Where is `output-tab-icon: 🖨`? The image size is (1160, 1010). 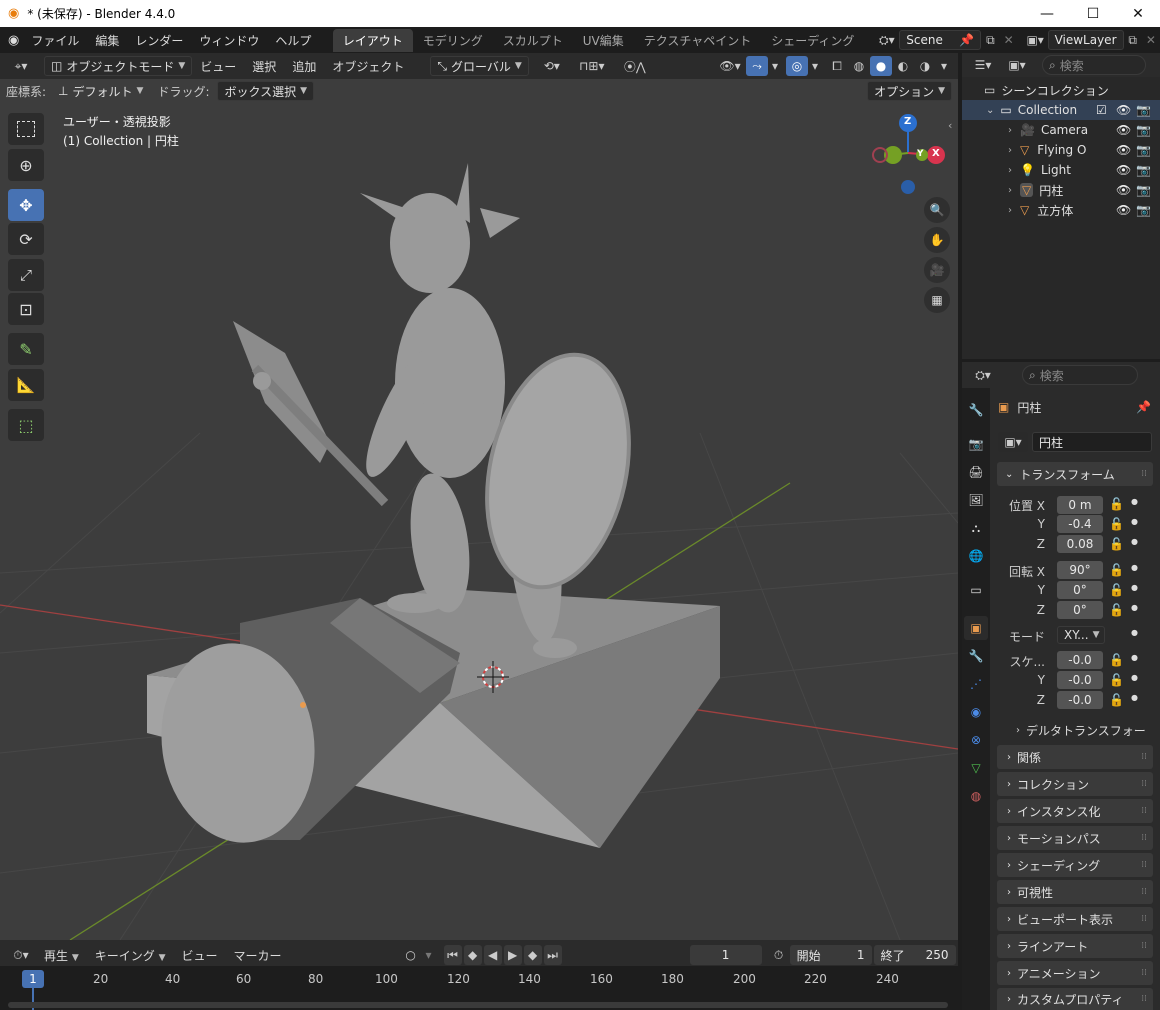 output-tab-icon: 🖨 is located at coordinates (976, 472).